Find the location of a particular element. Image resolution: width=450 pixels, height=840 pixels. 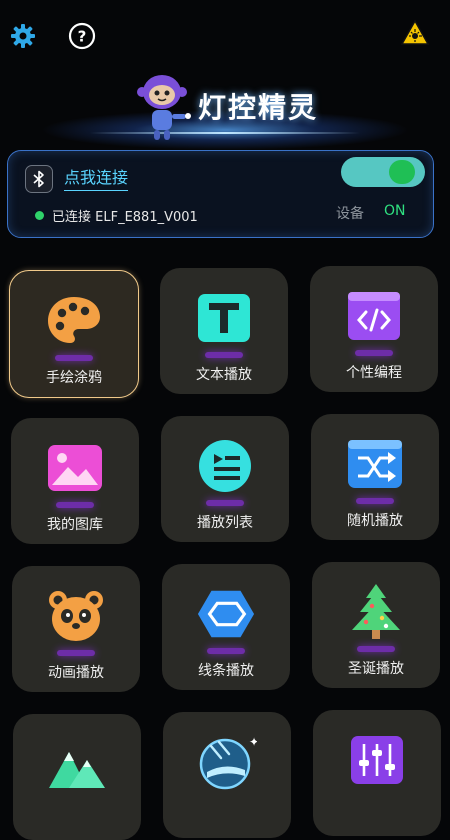

toggle-knob is located at coordinates (402, 172).